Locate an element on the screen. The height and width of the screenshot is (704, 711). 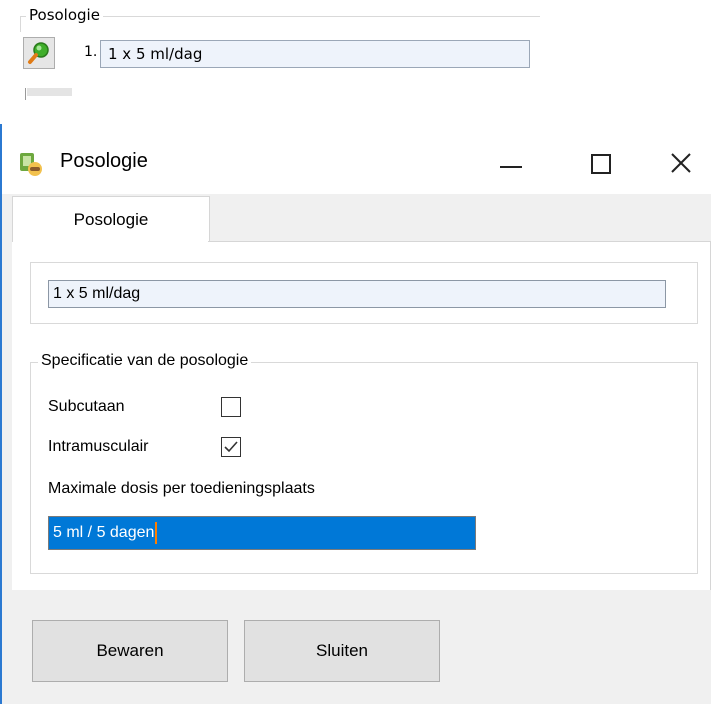
subcutaan-label: Subcutaan is located at coordinates (86, 406).